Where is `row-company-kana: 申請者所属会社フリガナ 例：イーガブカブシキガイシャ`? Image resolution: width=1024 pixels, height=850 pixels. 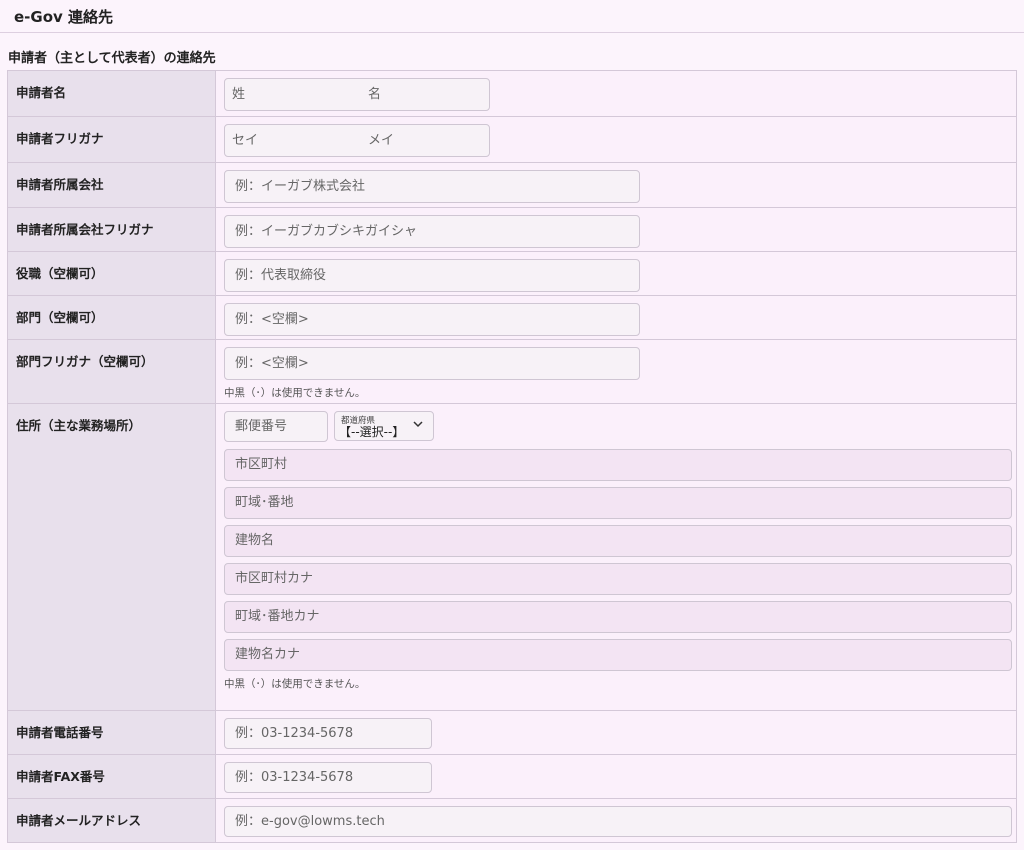
row-company-kana: 申請者所属会社フリガナ 例：イーガブカブシキガイシャ is located at coordinates (512, 229).